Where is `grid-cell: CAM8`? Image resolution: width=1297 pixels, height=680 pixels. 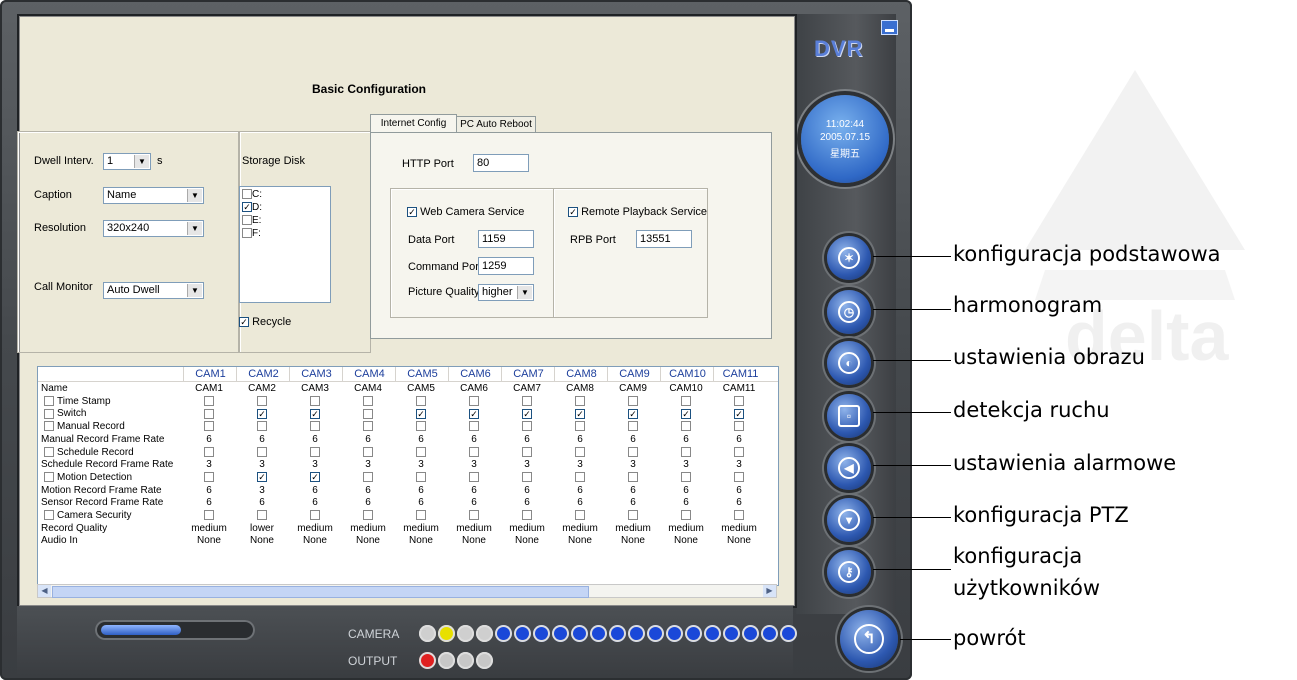
grid-cell: CAM8 is located at coordinates (580, 388).